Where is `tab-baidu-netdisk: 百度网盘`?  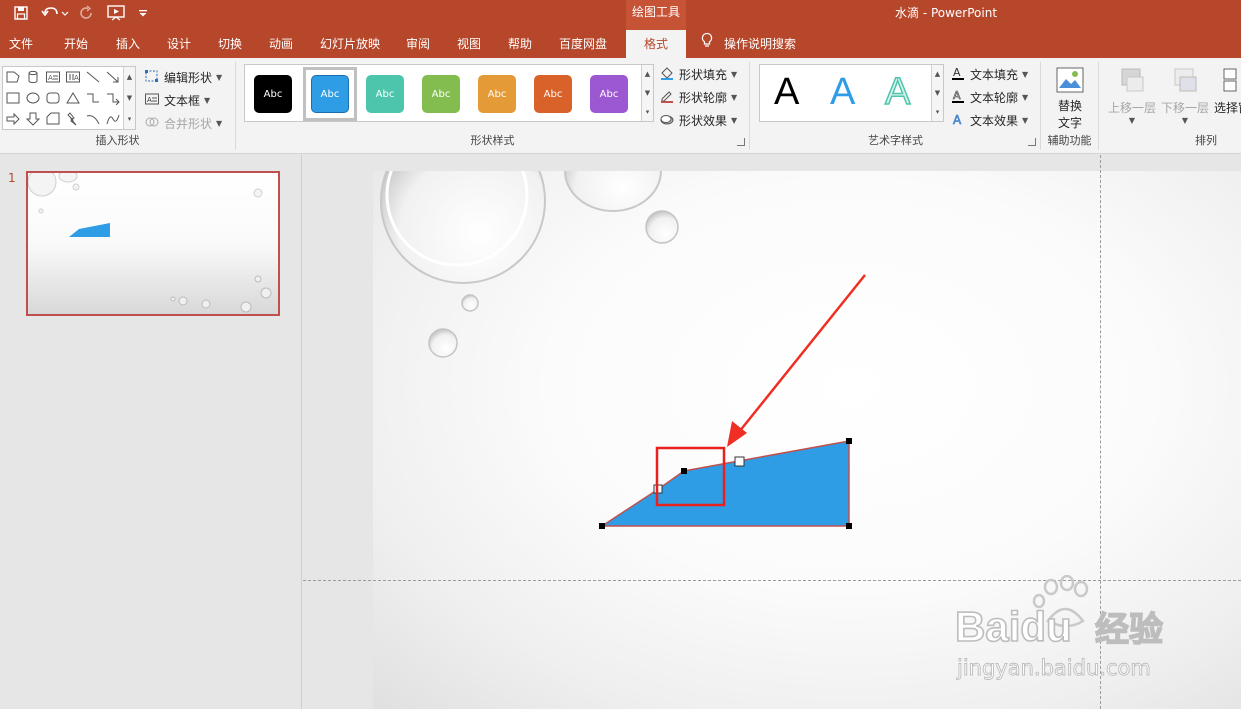 tab-baidu-netdisk: 百度网盘 is located at coordinates (583, 44).